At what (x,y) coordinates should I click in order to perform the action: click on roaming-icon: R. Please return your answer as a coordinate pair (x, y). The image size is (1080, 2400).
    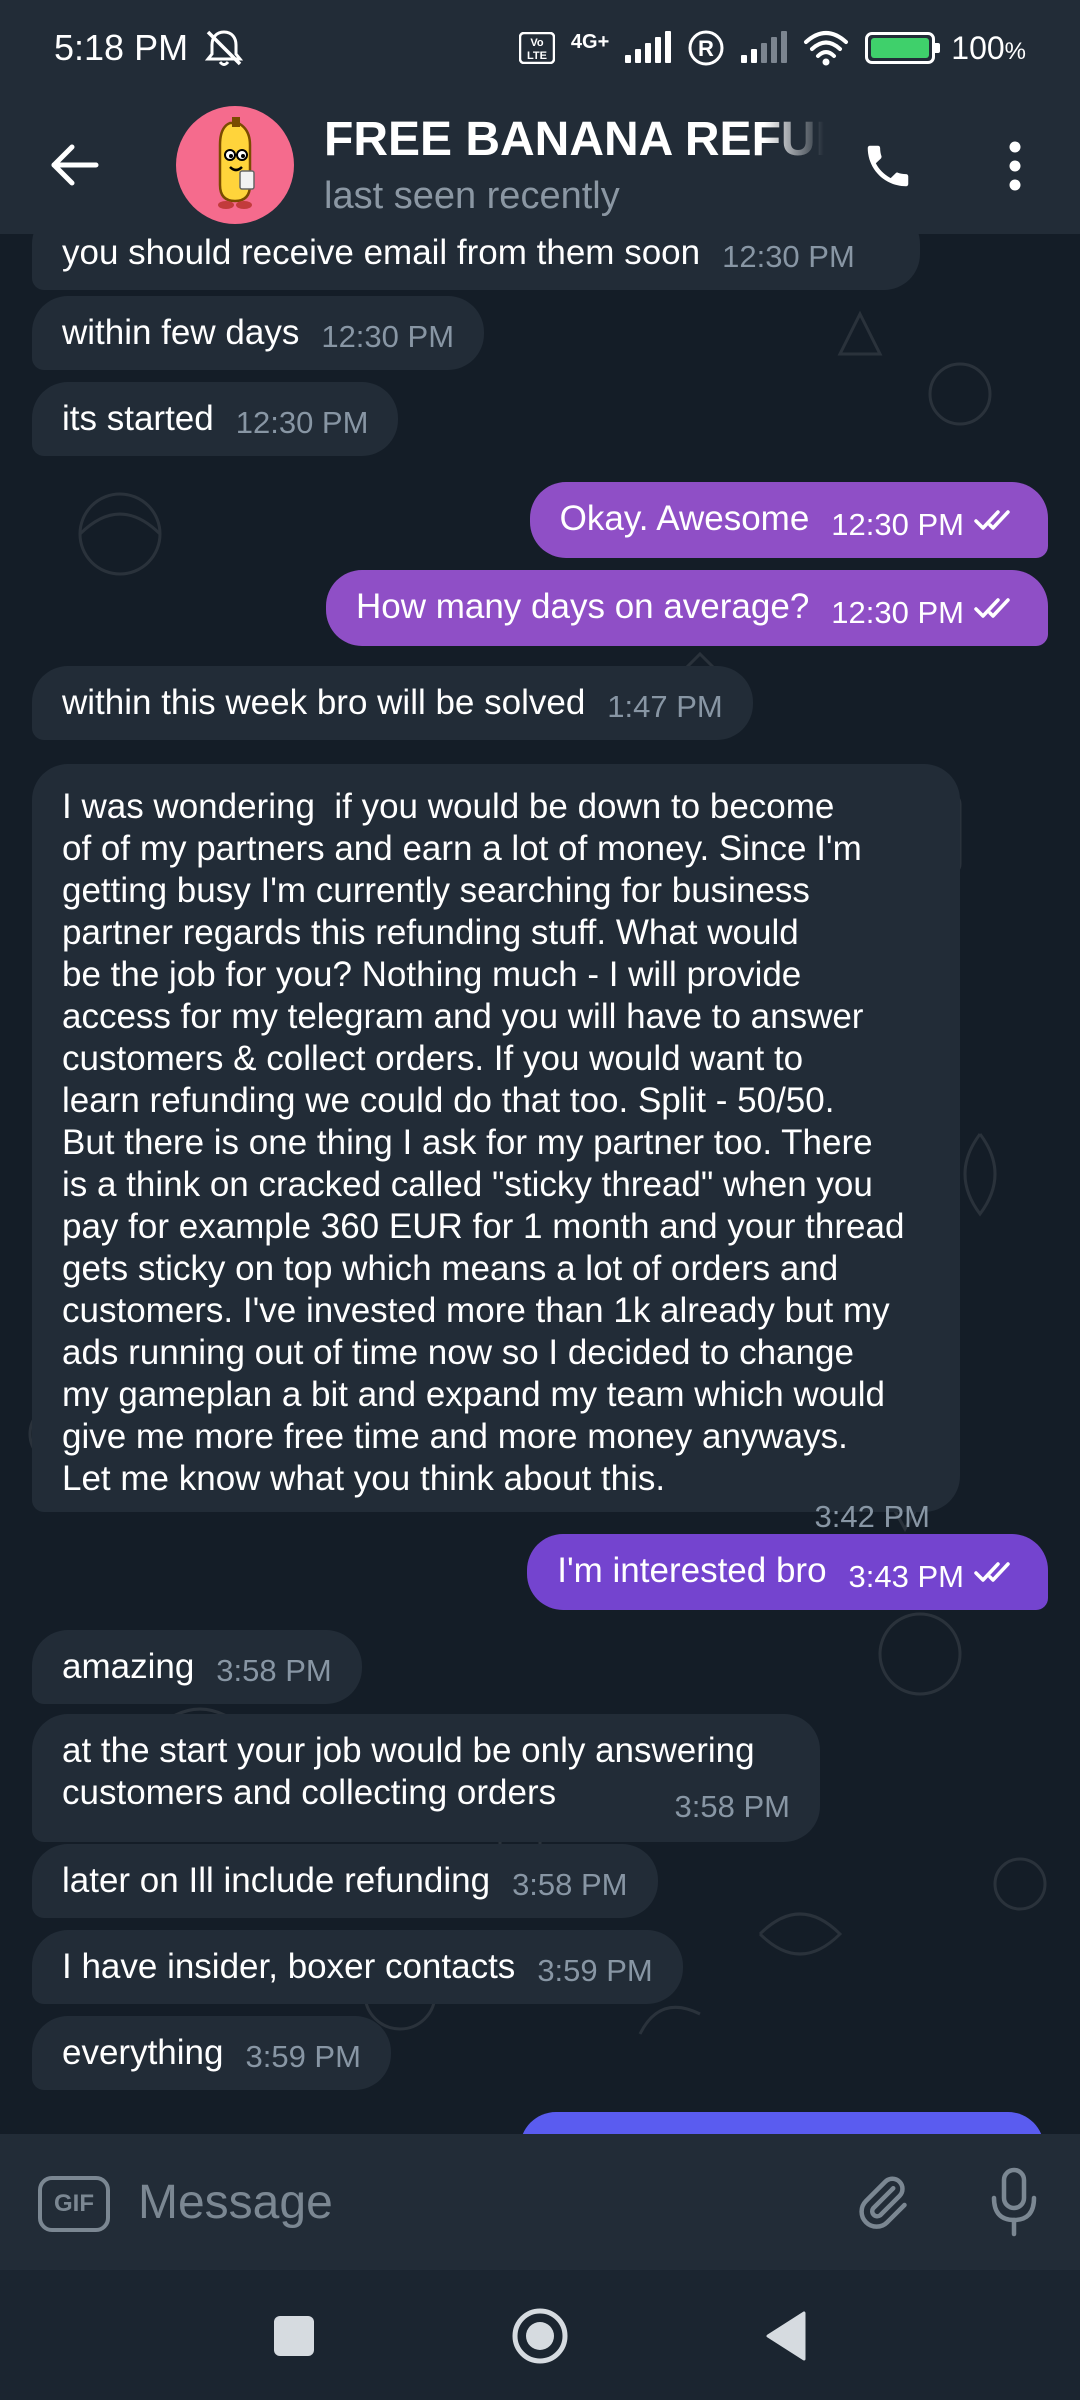
    Looking at the image, I should click on (706, 48).